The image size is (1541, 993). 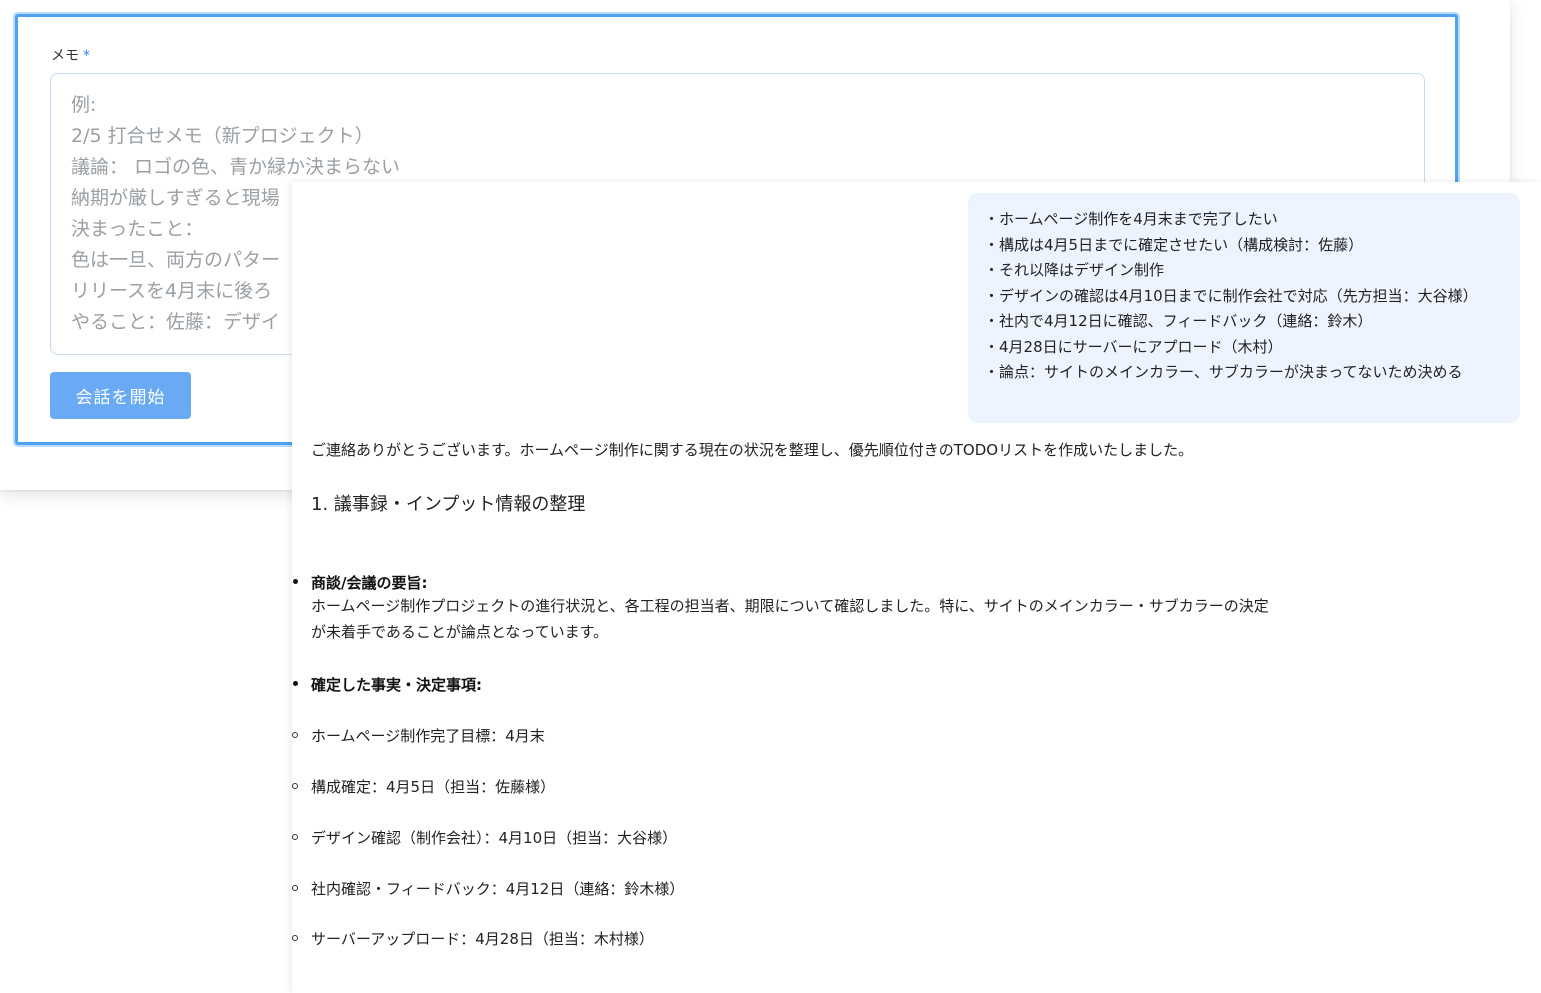 What do you see at coordinates (1174, 244) in the screenshot?
I see `user-message-line: ・構成は4月5日までに確定させたい（構成検討：佐藤）` at bounding box center [1174, 244].